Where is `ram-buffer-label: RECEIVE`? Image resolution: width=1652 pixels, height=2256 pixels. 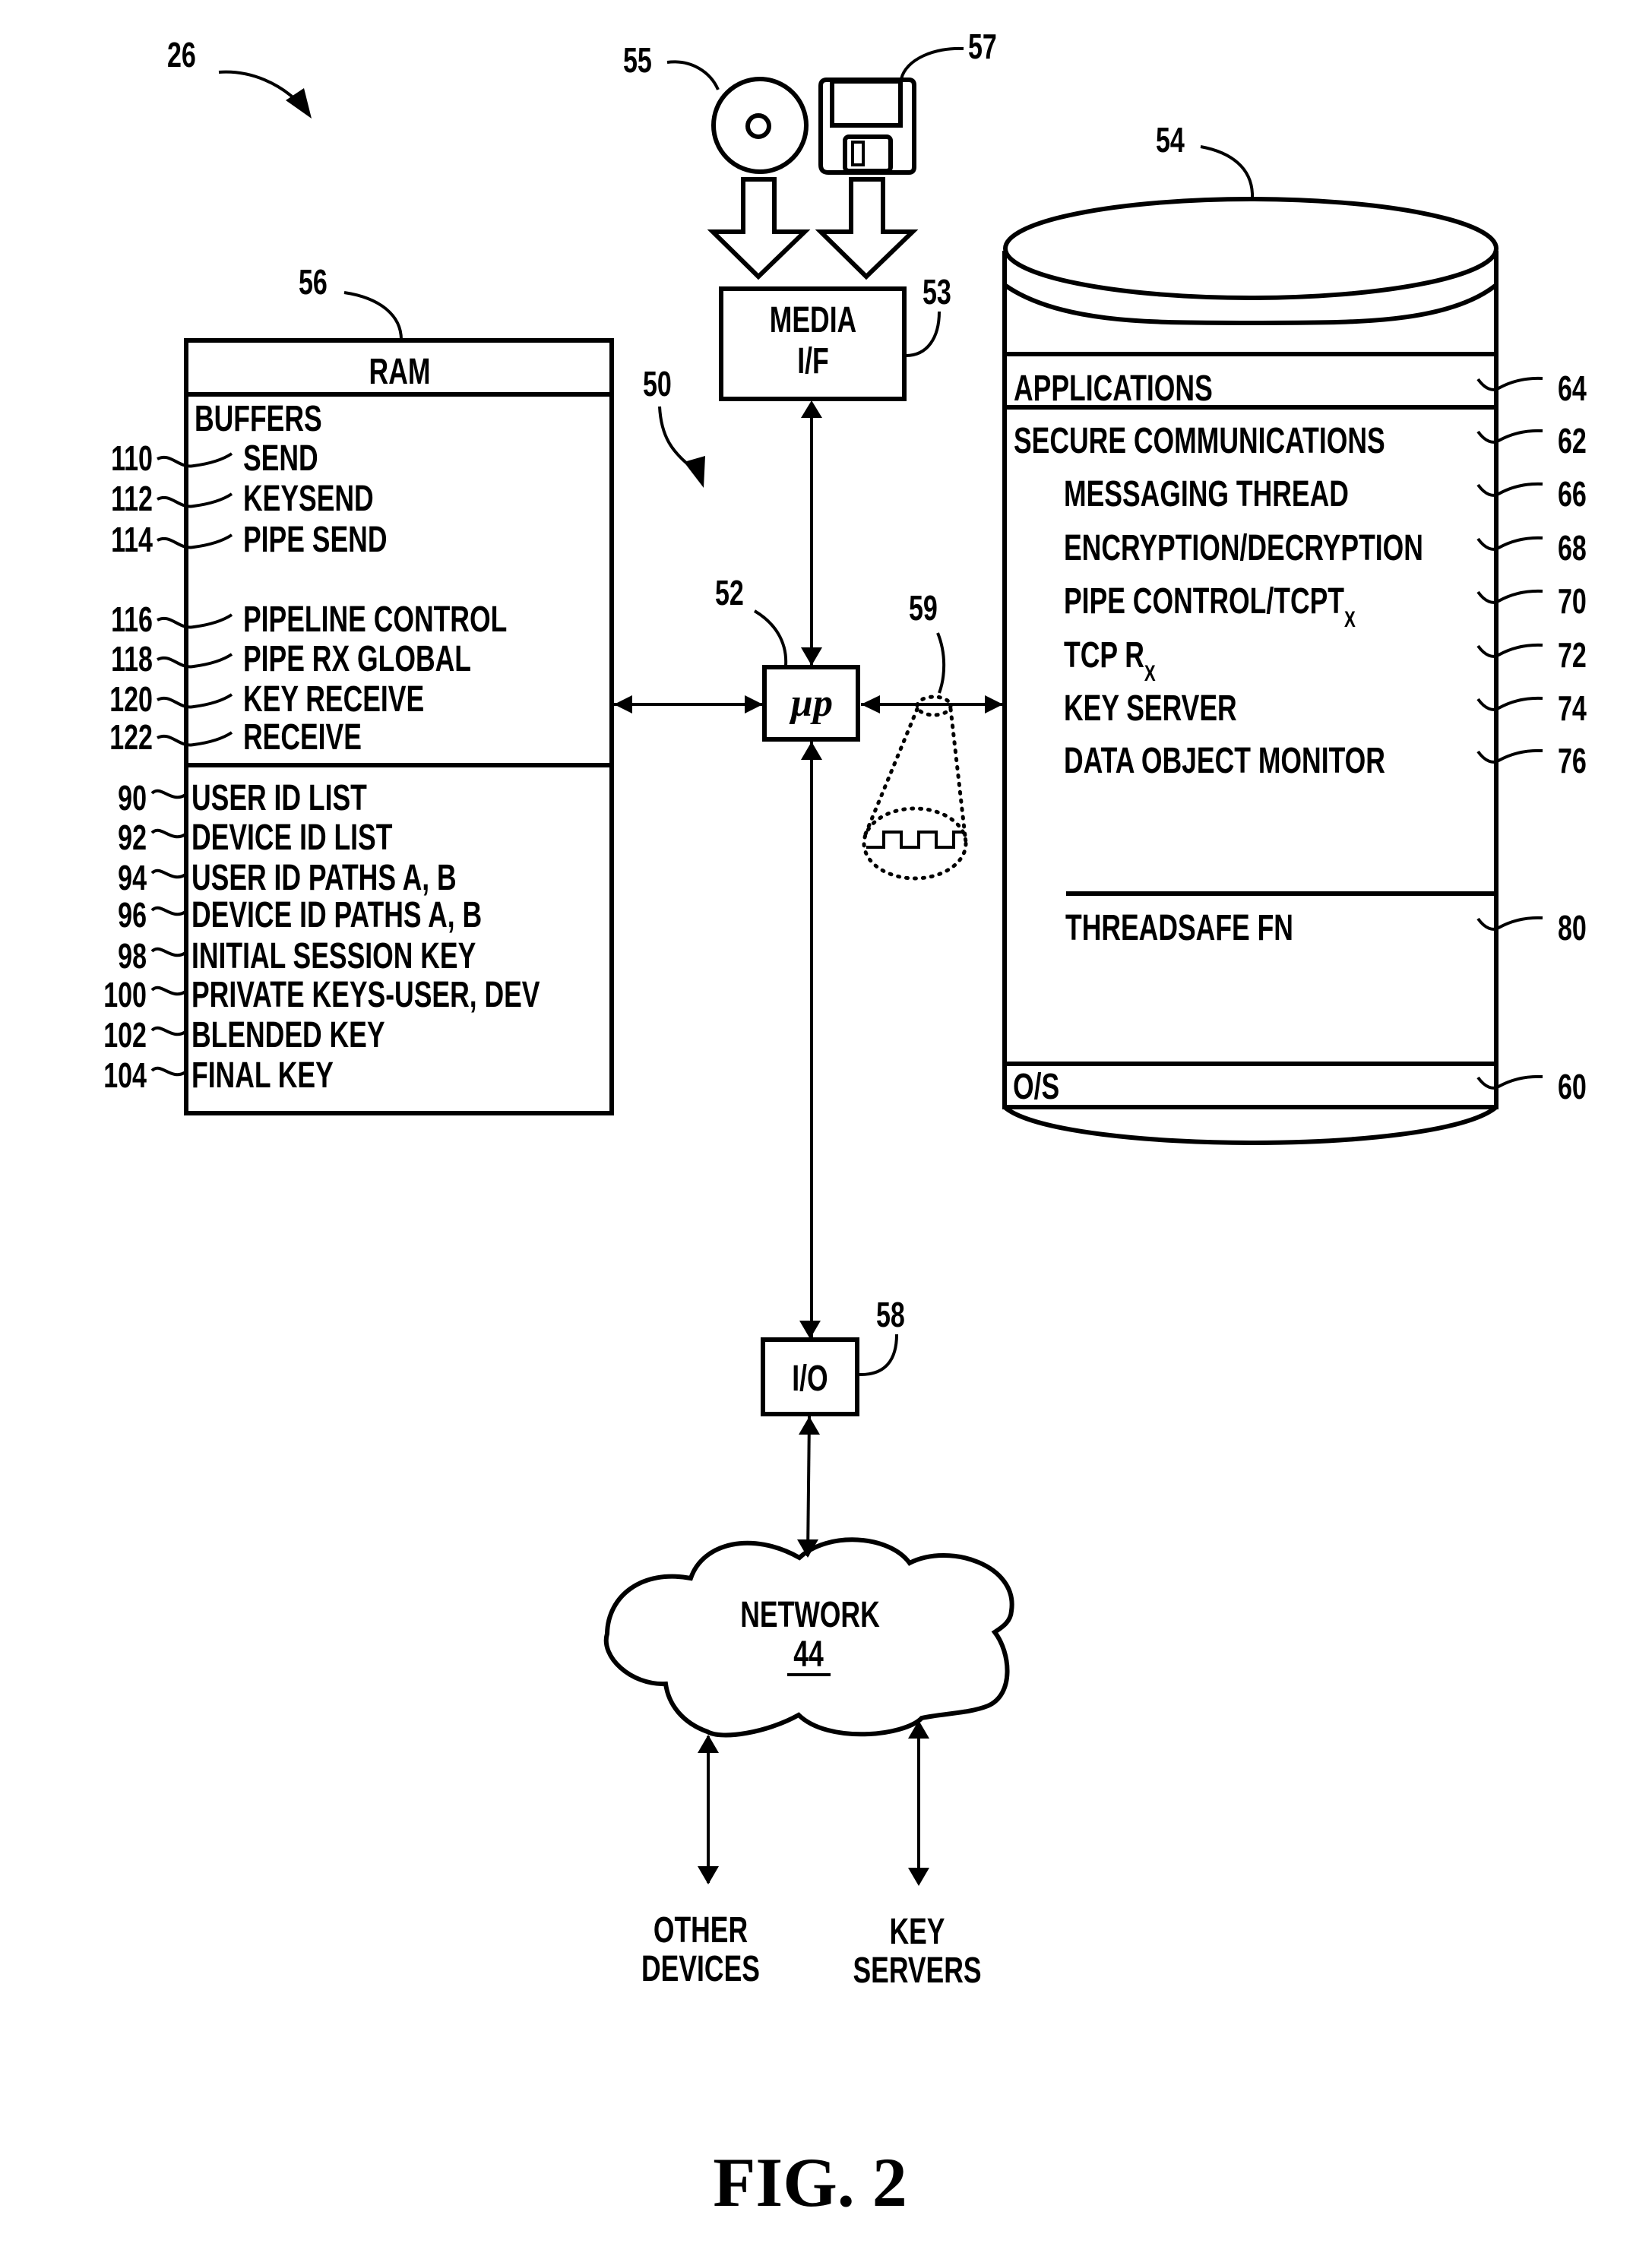
ram-buffer-label: RECEIVE is located at coordinates (302, 737).